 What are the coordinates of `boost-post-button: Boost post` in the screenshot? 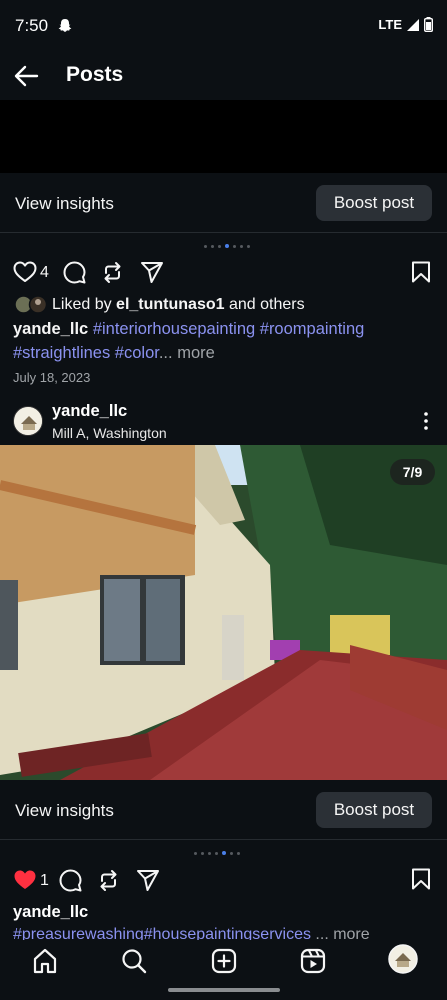 It's located at (374, 203).